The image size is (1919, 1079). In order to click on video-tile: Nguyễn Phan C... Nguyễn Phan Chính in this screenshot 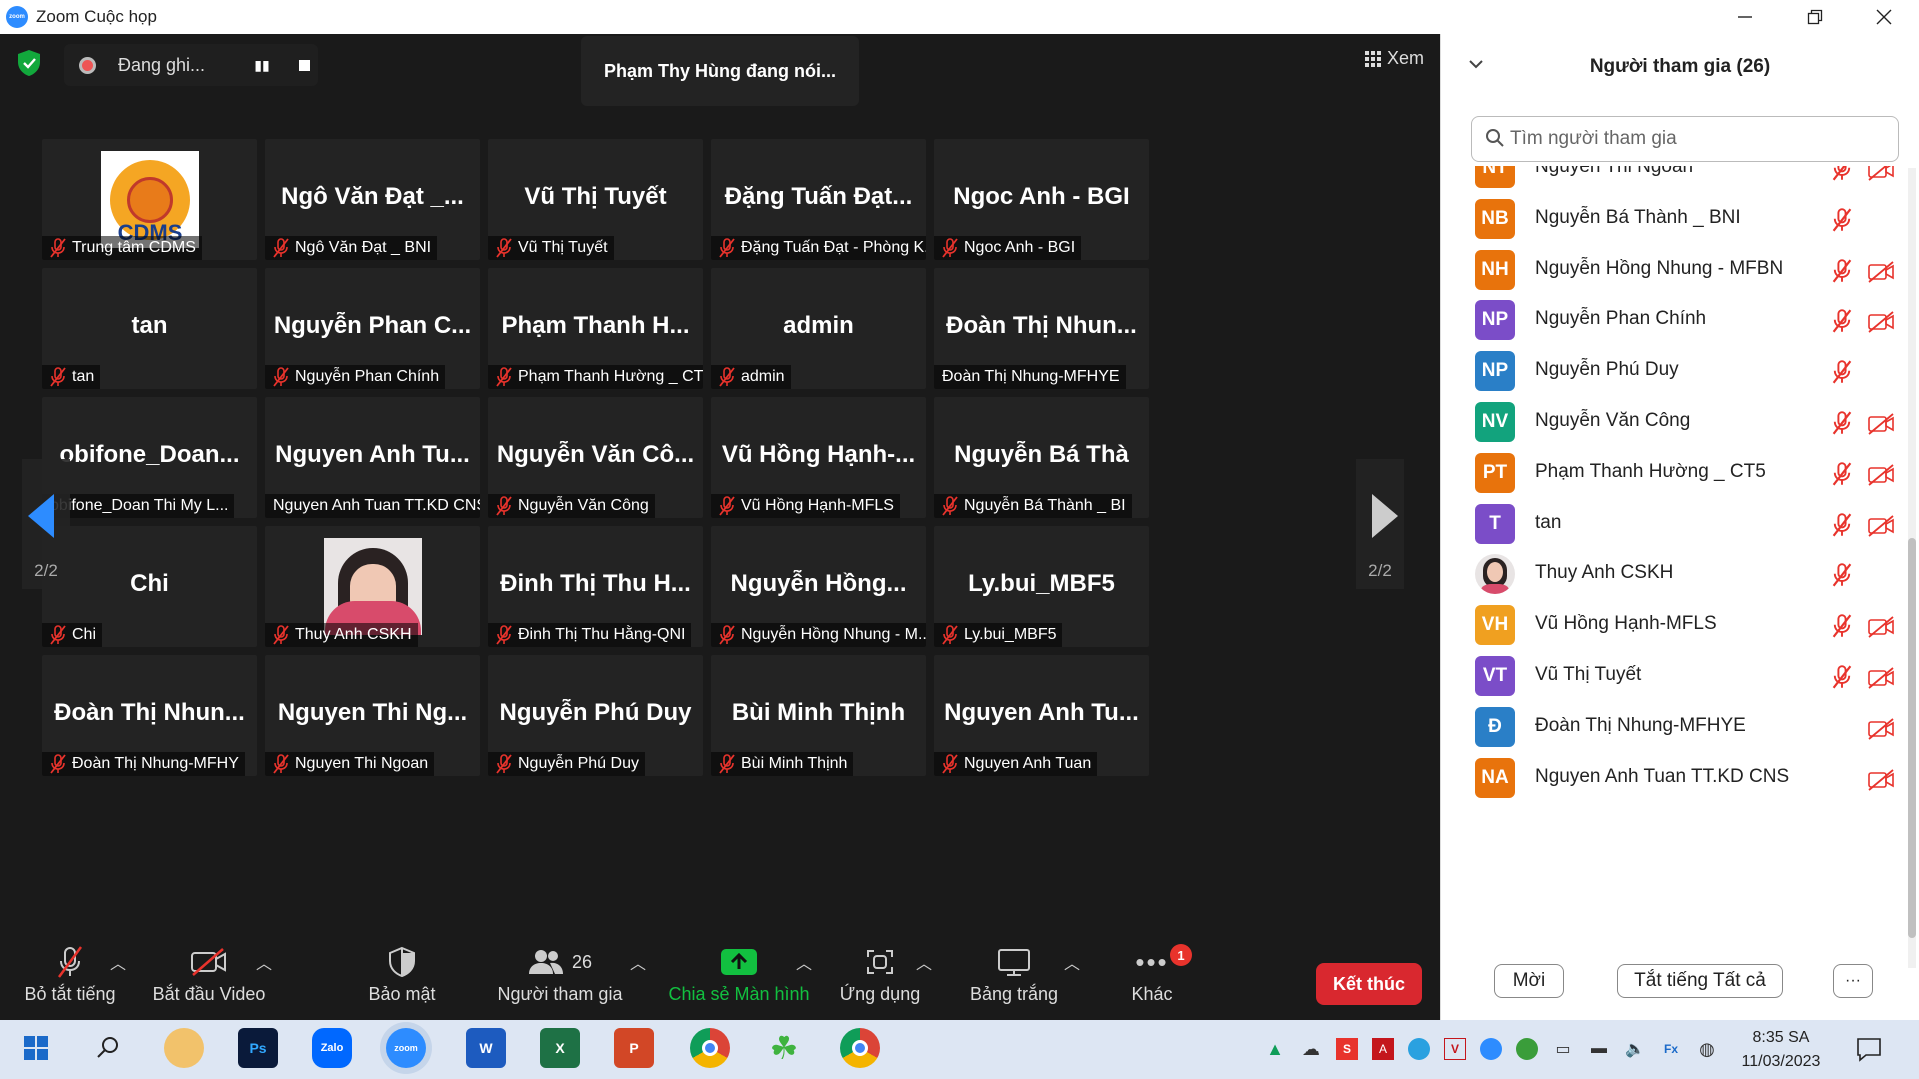, I will do `click(372, 328)`.